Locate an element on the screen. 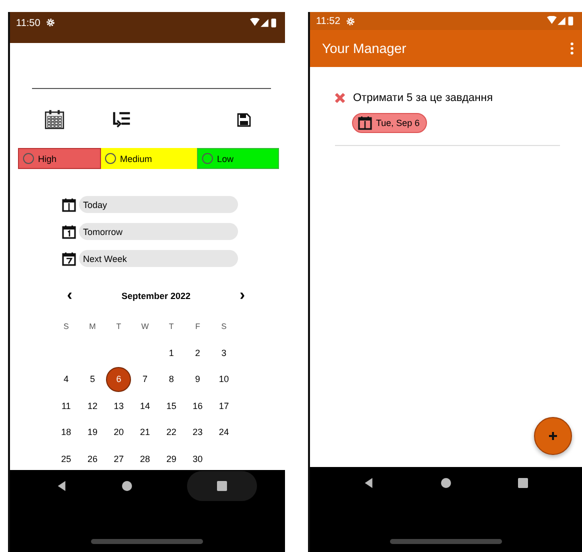  previous-month-button: ‹ is located at coordinates (69, 296).